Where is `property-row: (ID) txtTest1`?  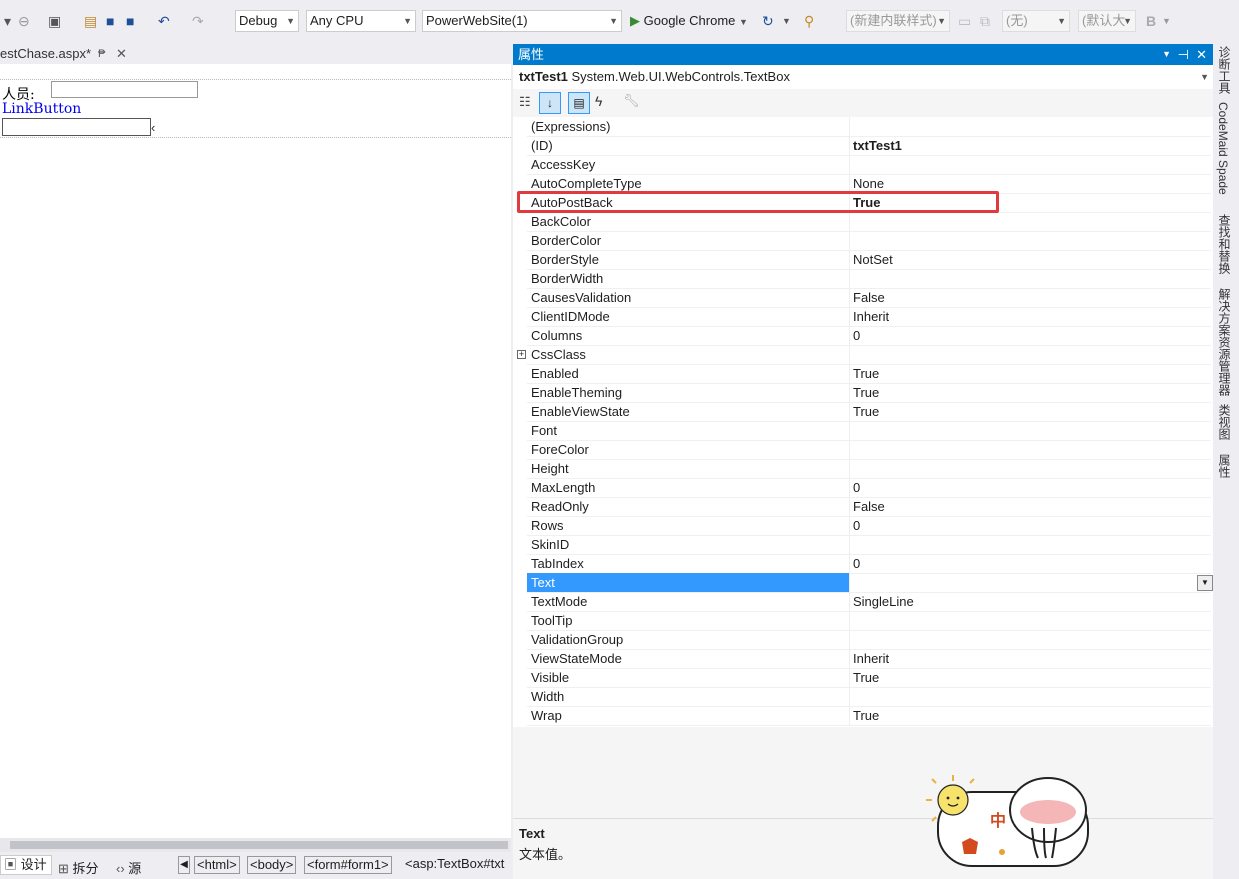 property-row: (ID) txtTest1 is located at coordinates (869, 146).